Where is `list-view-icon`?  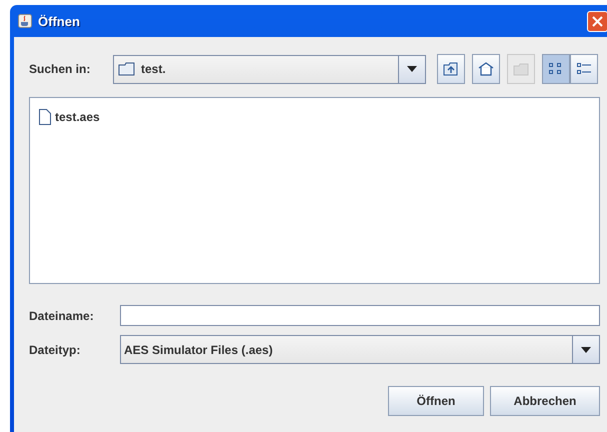
list-view-icon is located at coordinates (556, 69).